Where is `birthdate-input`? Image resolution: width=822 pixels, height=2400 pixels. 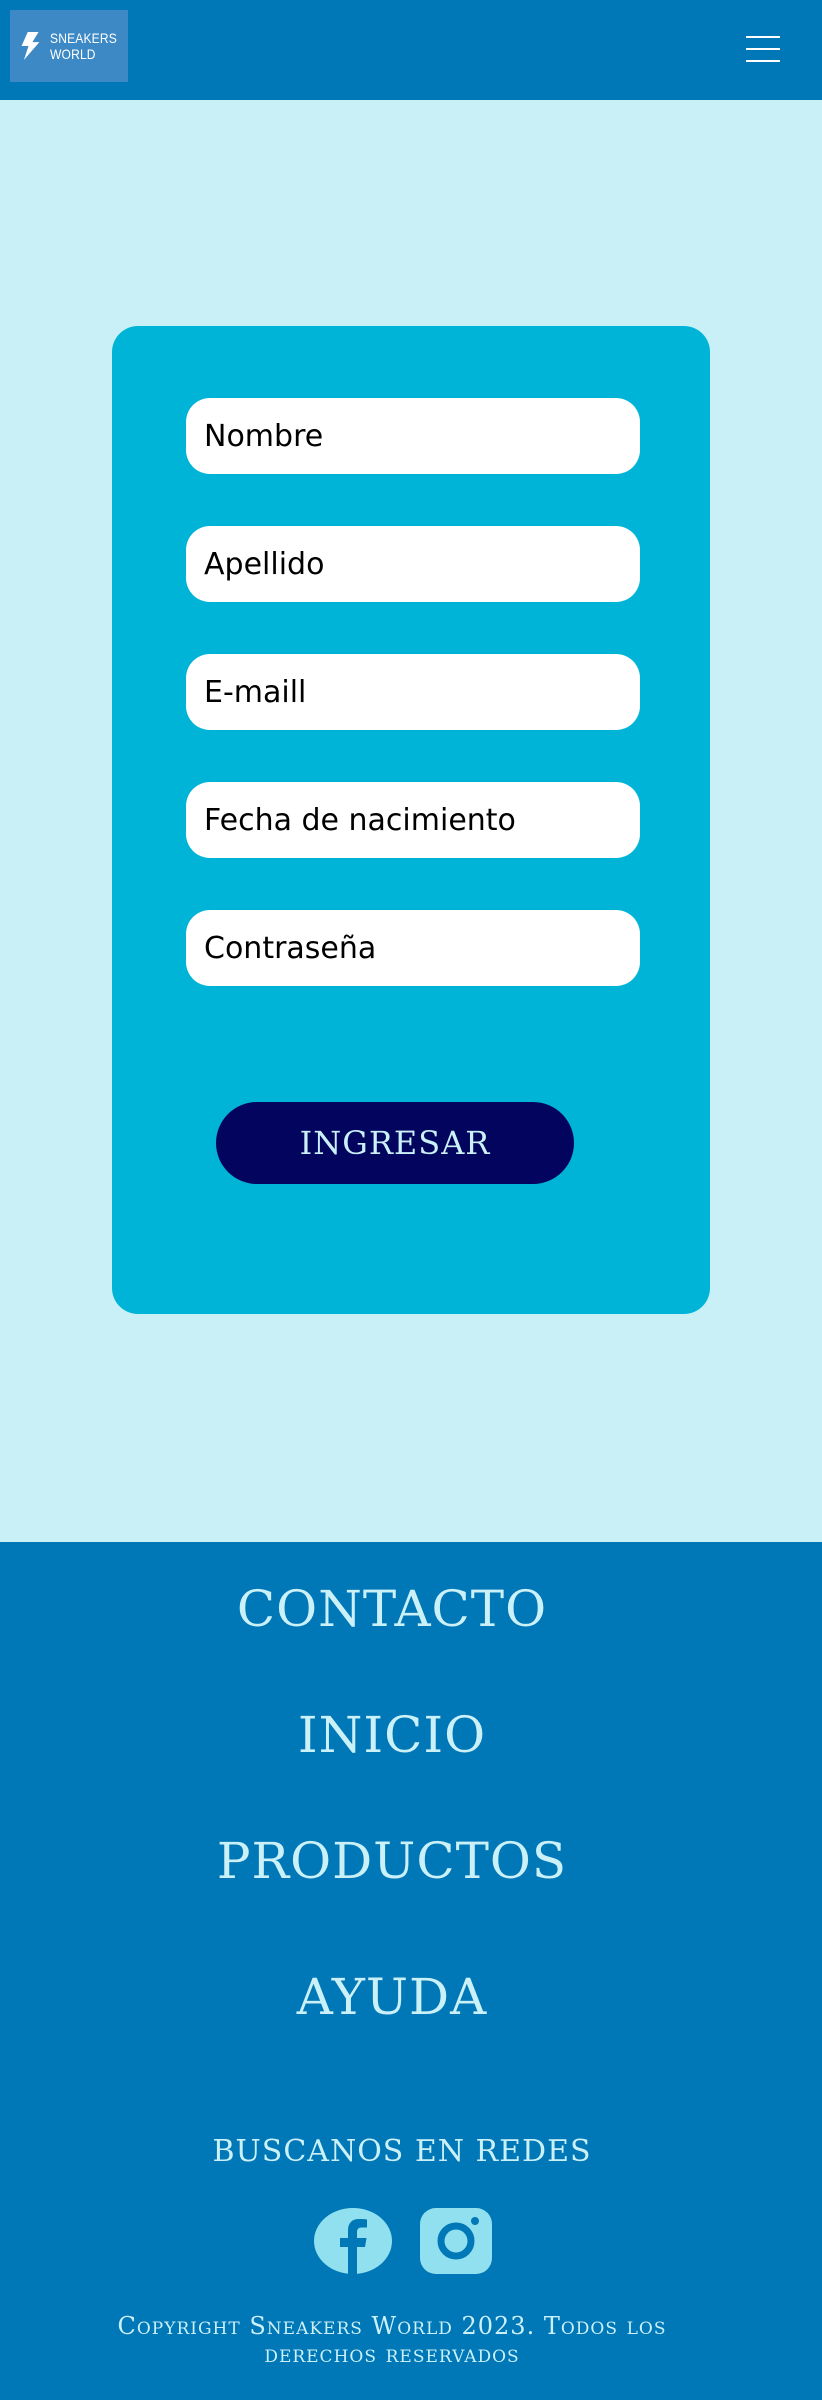 birthdate-input is located at coordinates (413, 820).